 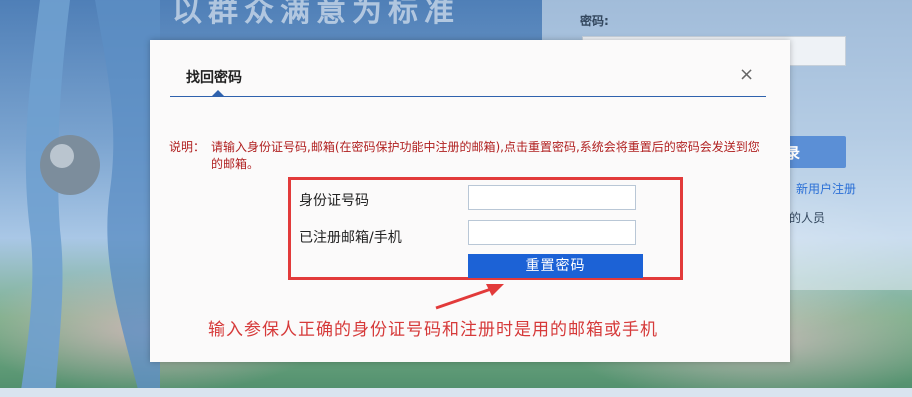 I want to click on email-phone-input, so click(x=552, y=232).